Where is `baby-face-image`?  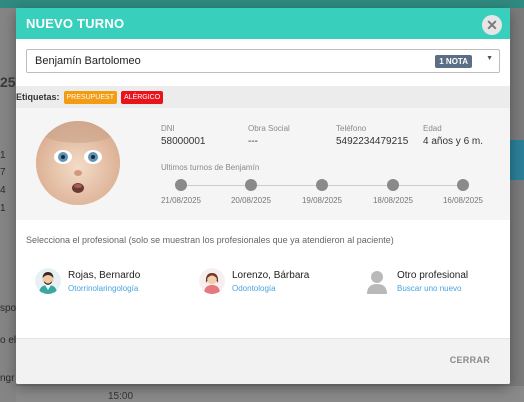 baby-face-image is located at coordinates (78, 163).